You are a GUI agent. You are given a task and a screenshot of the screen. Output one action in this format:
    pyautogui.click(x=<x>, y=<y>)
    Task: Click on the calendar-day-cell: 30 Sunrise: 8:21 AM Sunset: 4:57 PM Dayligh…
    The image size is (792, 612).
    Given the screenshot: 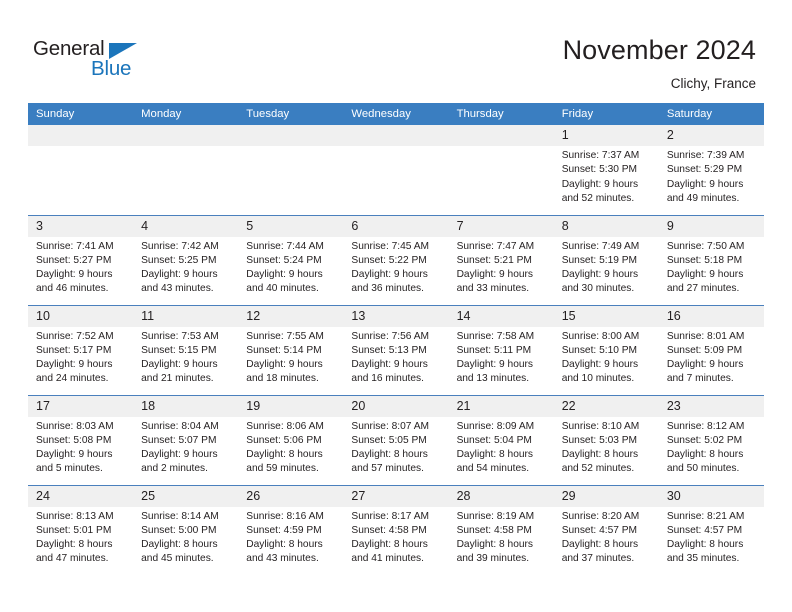 What is the action you would take?
    pyautogui.click(x=711, y=529)
    